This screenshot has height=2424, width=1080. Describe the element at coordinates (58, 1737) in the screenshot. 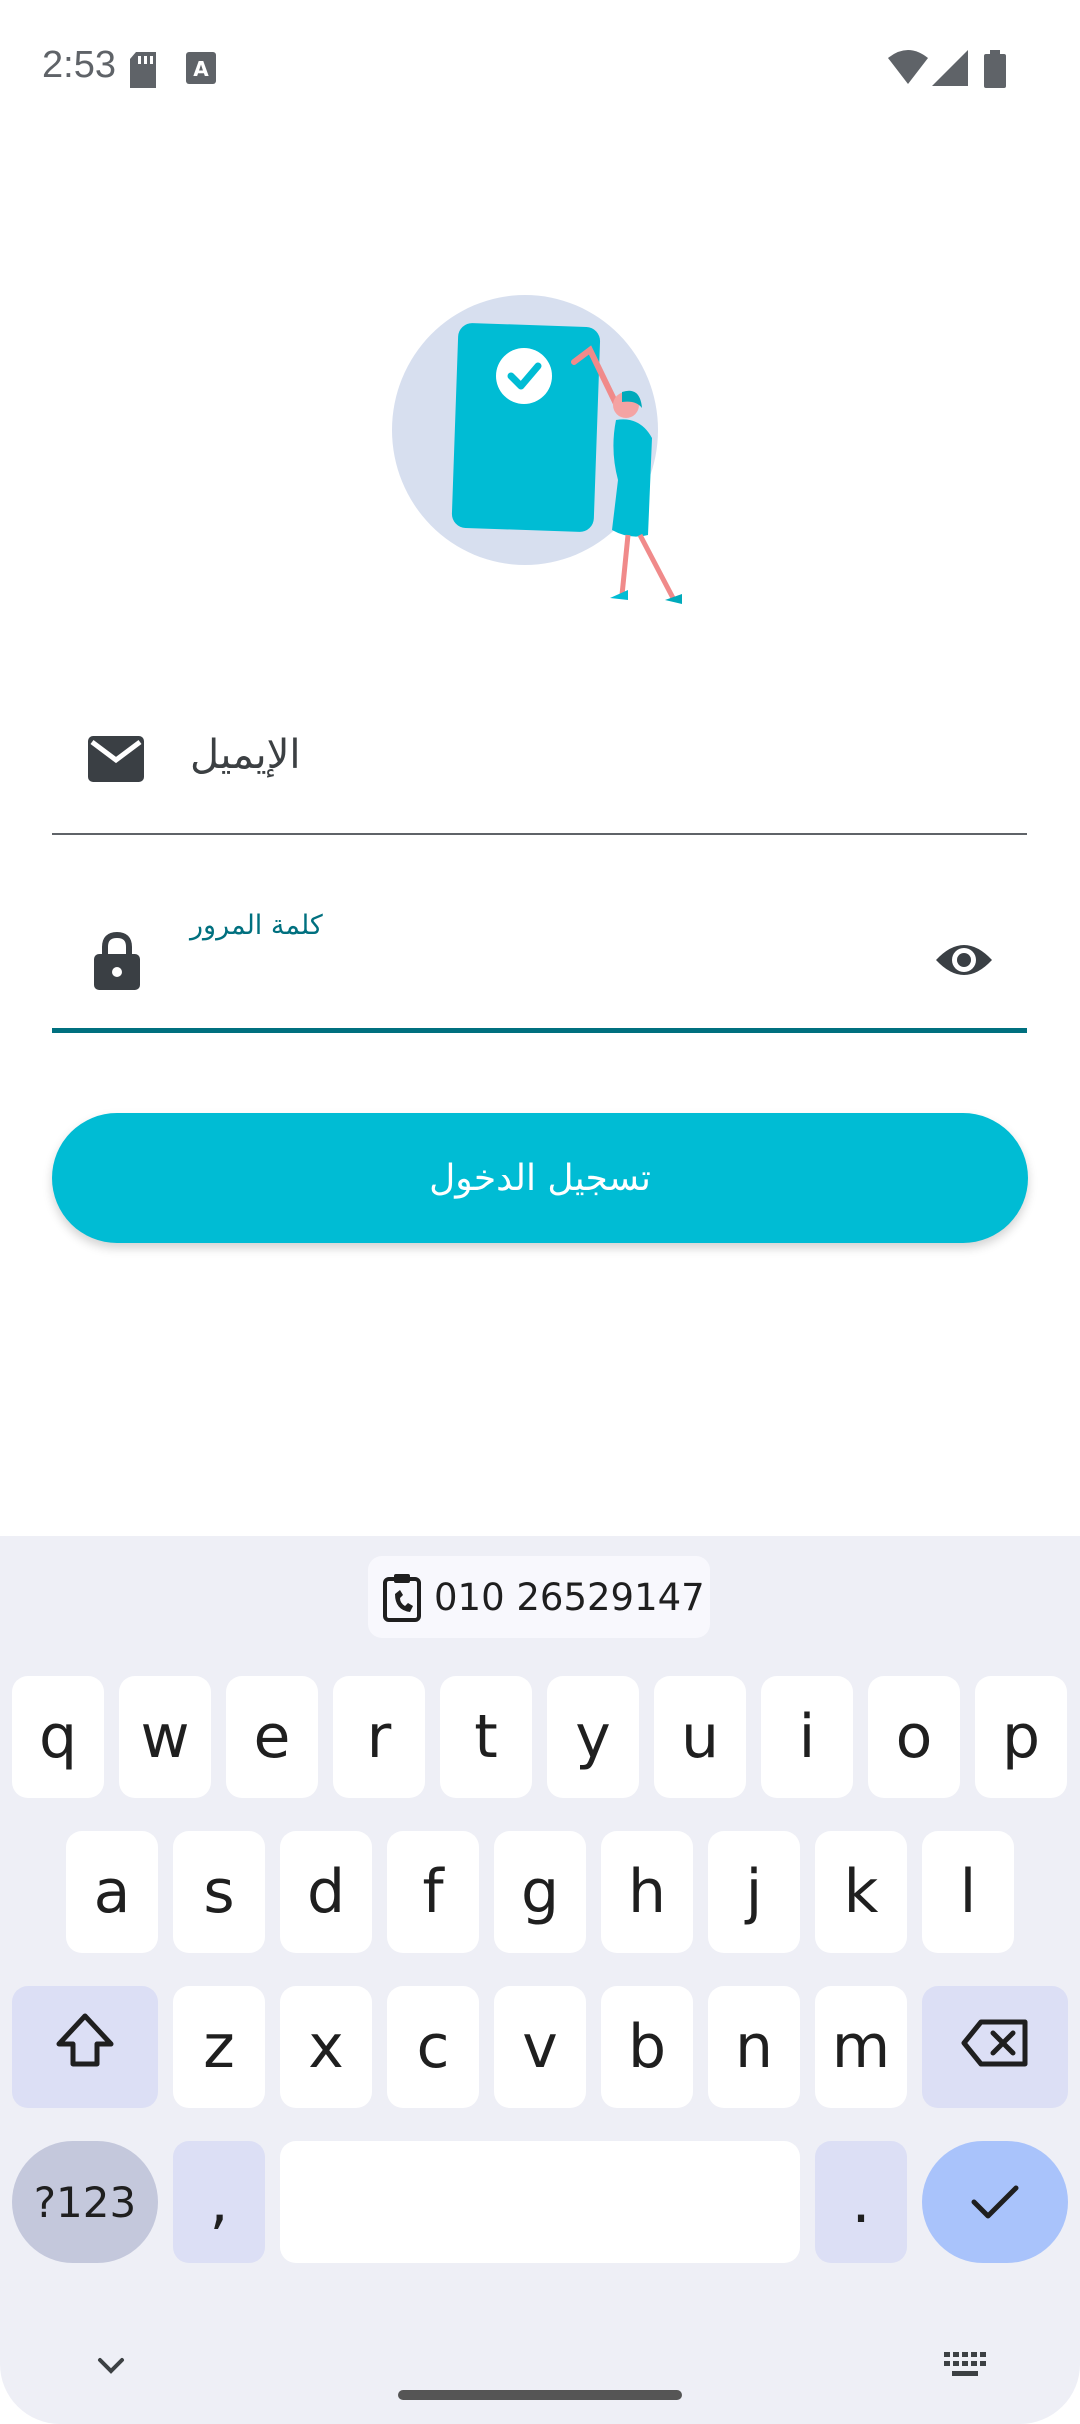

I see `key-q: q` at that location.